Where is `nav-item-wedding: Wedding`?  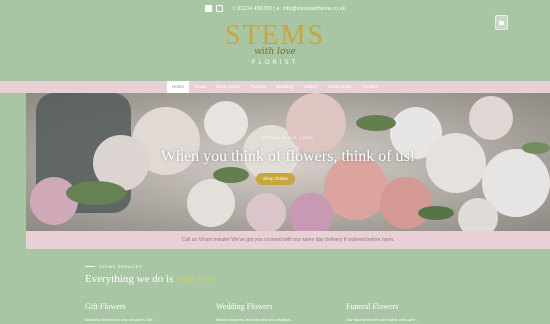 nav-item-wedding: Wedding is located at coordinates (285, 87).